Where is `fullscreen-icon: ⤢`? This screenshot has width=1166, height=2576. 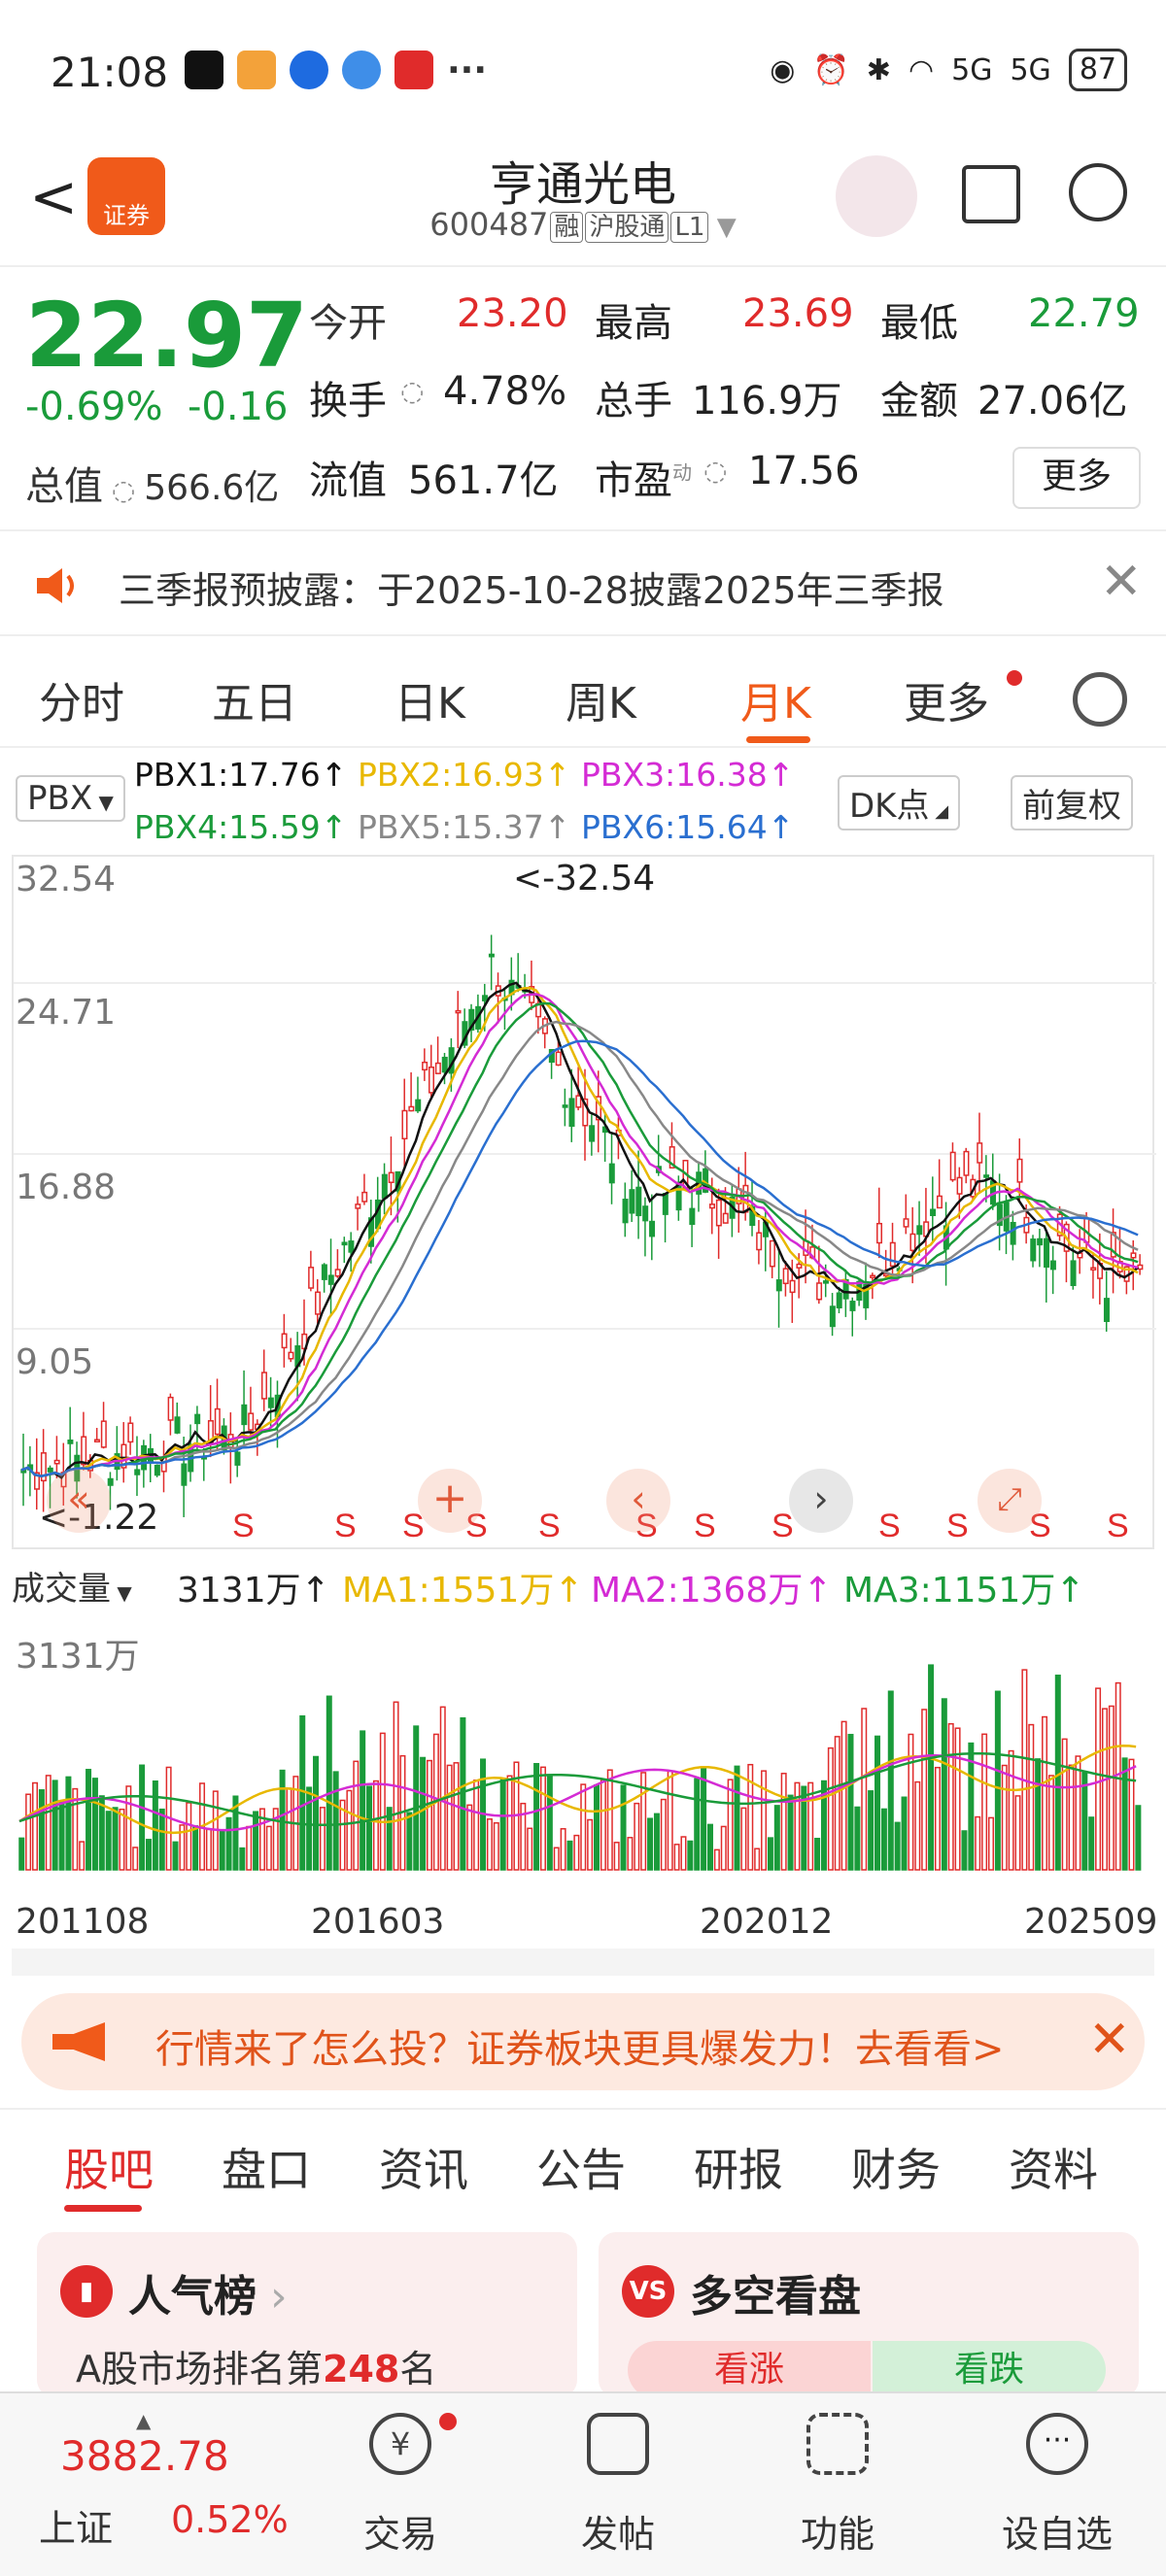 fullscreen-icon: ⤢ is located at coordinates (1009, 1501).